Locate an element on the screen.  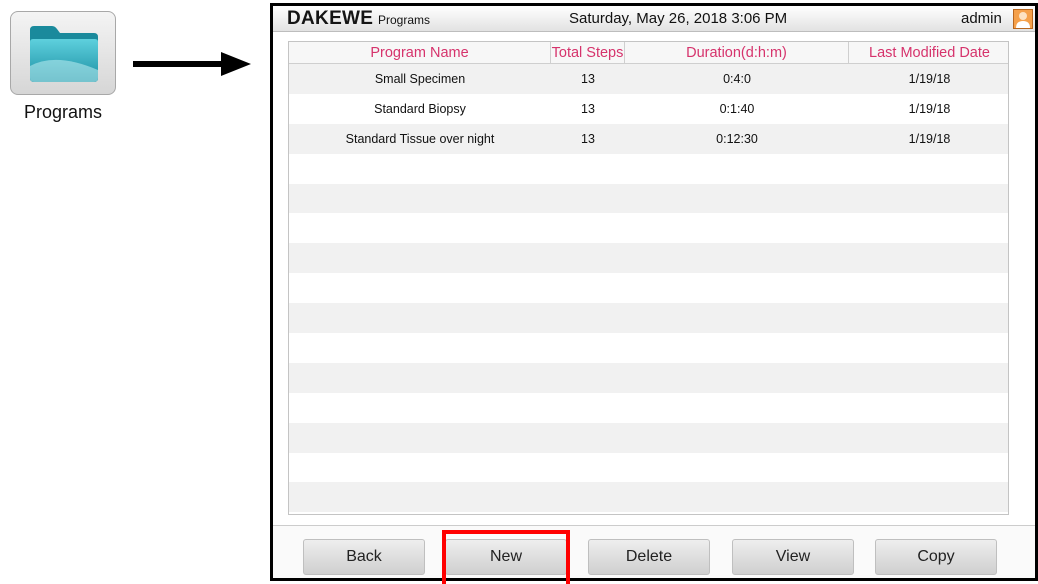
column-header-last-modified: Last Modified Date is located at coordinates (928, 53).